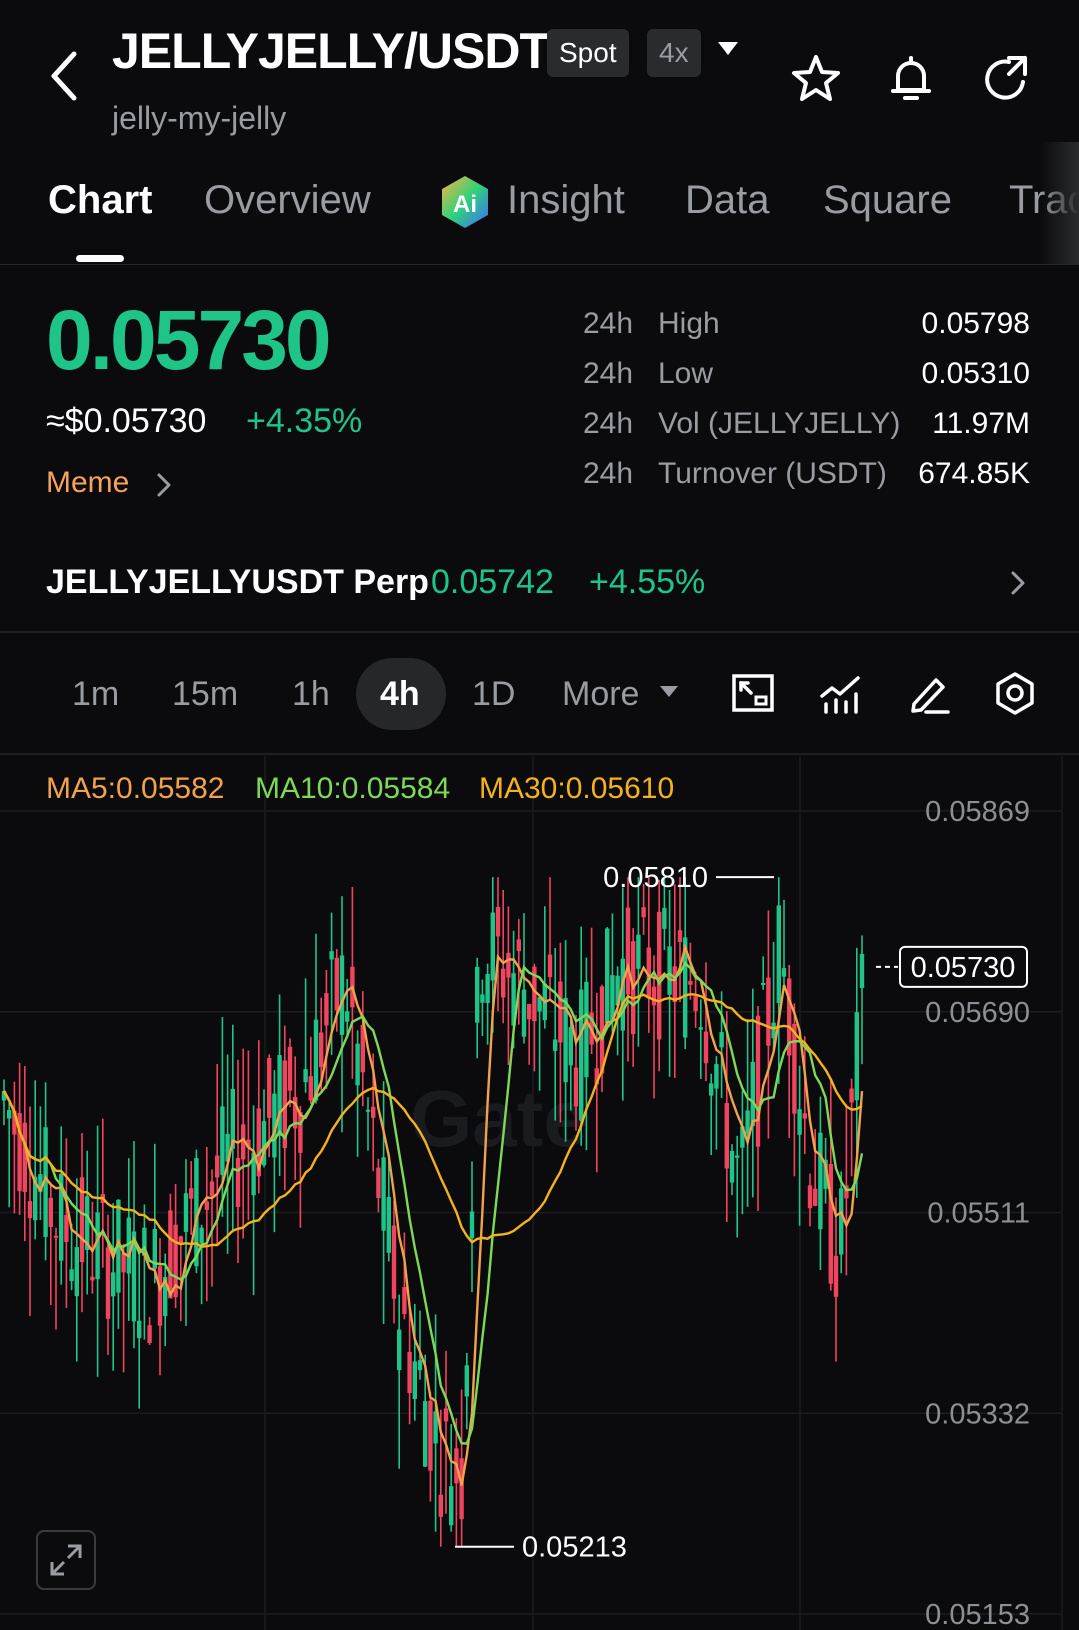 The image size is (1079, 1630). What do you see at coordinates (929, 693) in the screenshot?
I see `draw-pencil-icon` at bounding box center [929, 693].